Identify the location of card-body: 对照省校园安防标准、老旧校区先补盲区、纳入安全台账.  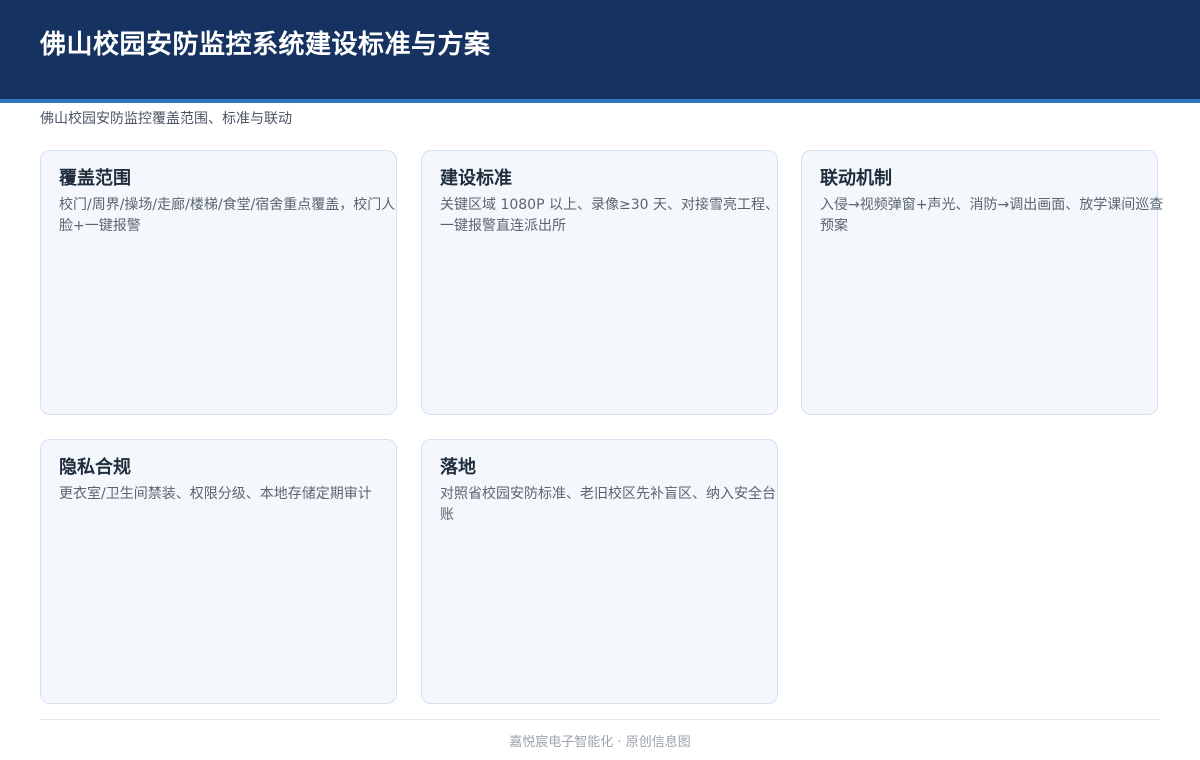
(608, 504).